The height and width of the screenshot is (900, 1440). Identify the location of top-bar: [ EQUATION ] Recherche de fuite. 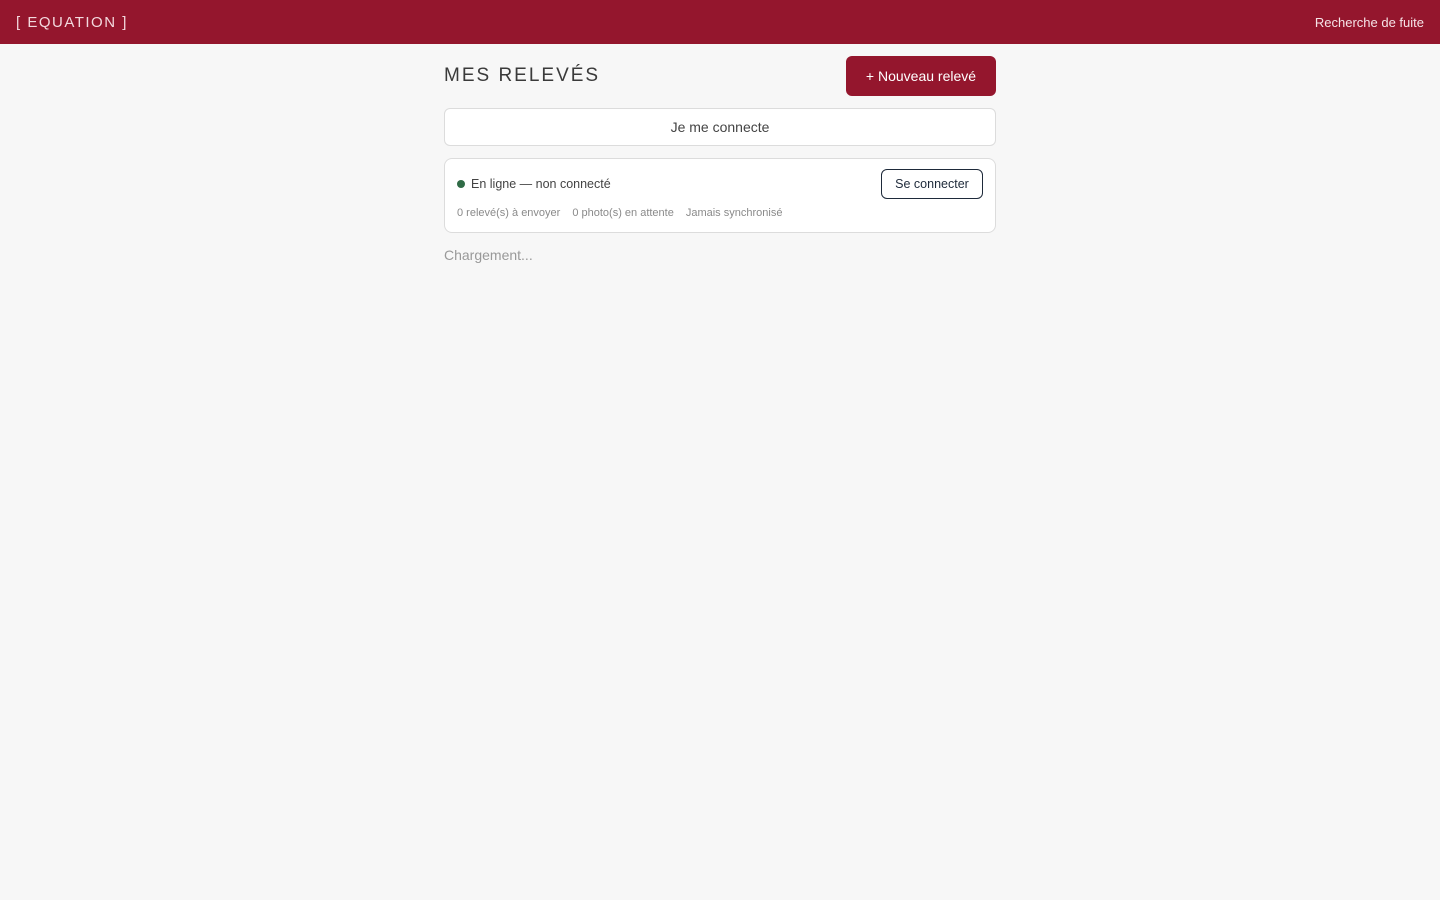
(720, 22).